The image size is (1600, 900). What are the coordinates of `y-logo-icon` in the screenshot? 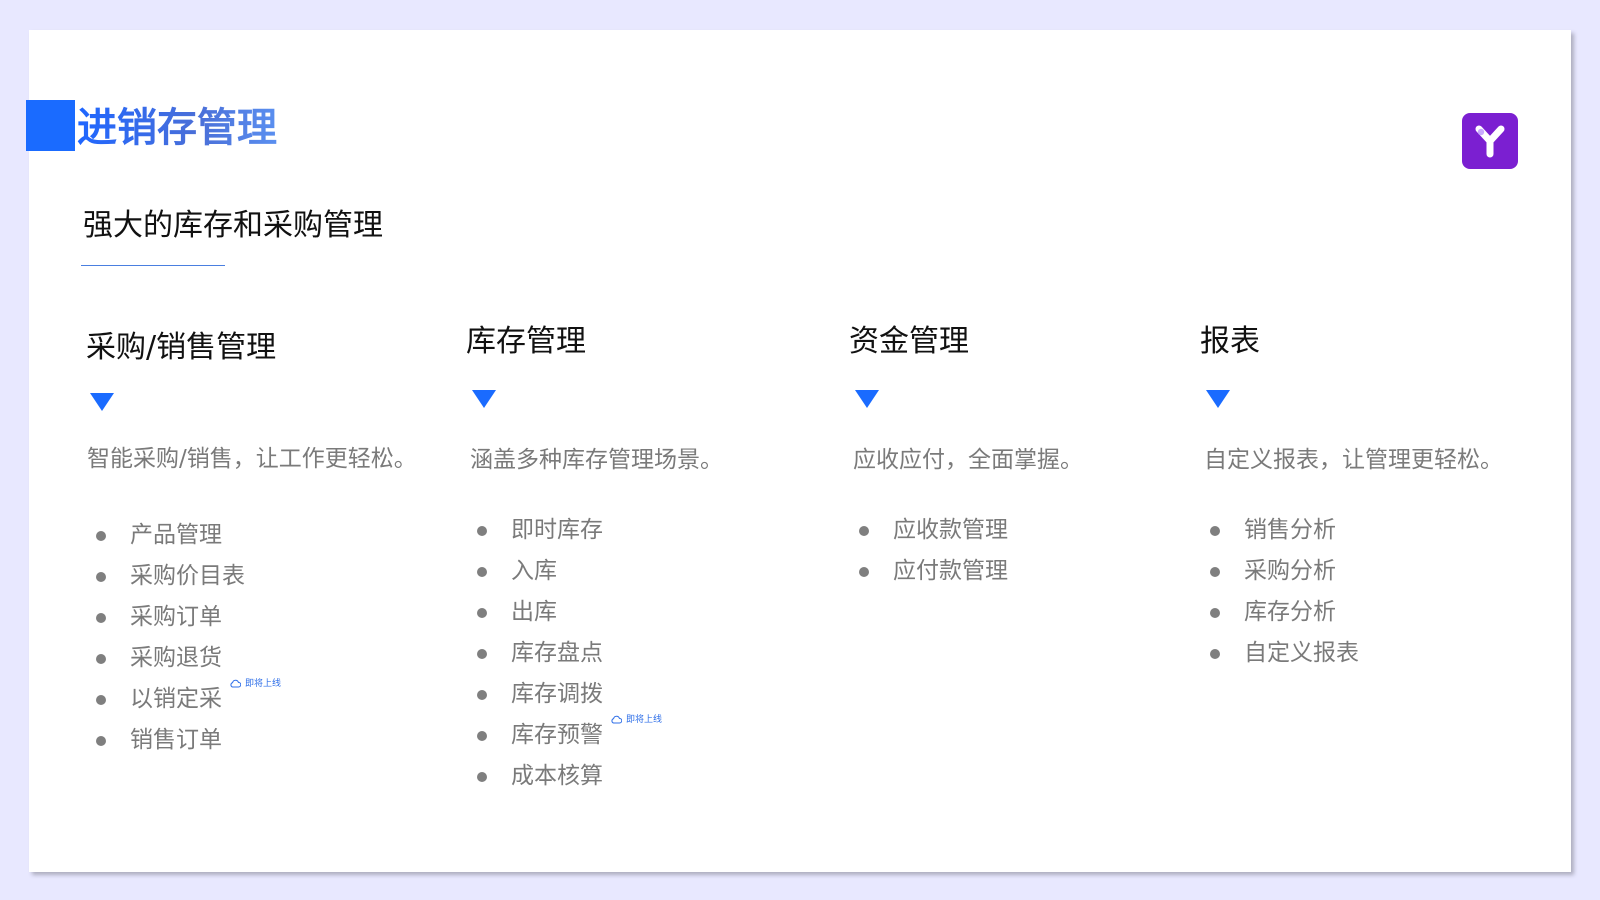 It's located at (1490, 141).